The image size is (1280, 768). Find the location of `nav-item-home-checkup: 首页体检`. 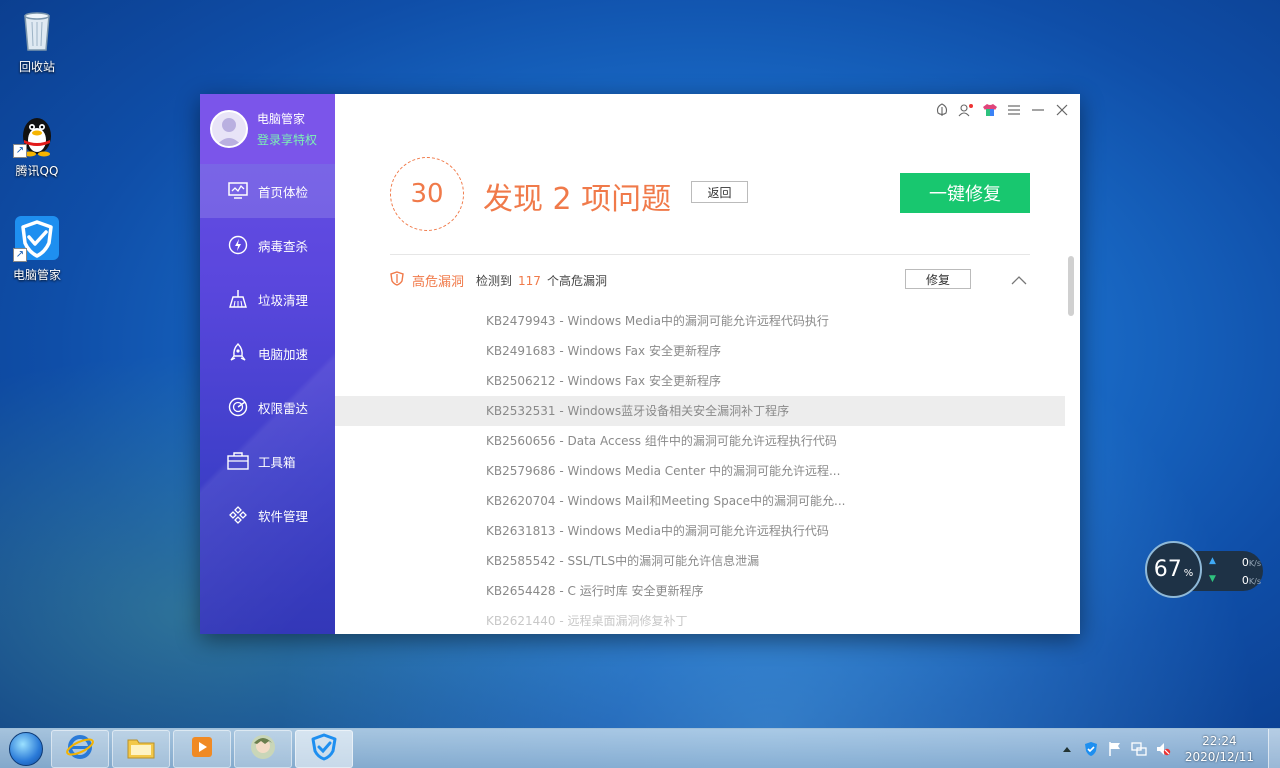

nav-item-home-checkup: 首页体检 is located at coordinates (267, 191).